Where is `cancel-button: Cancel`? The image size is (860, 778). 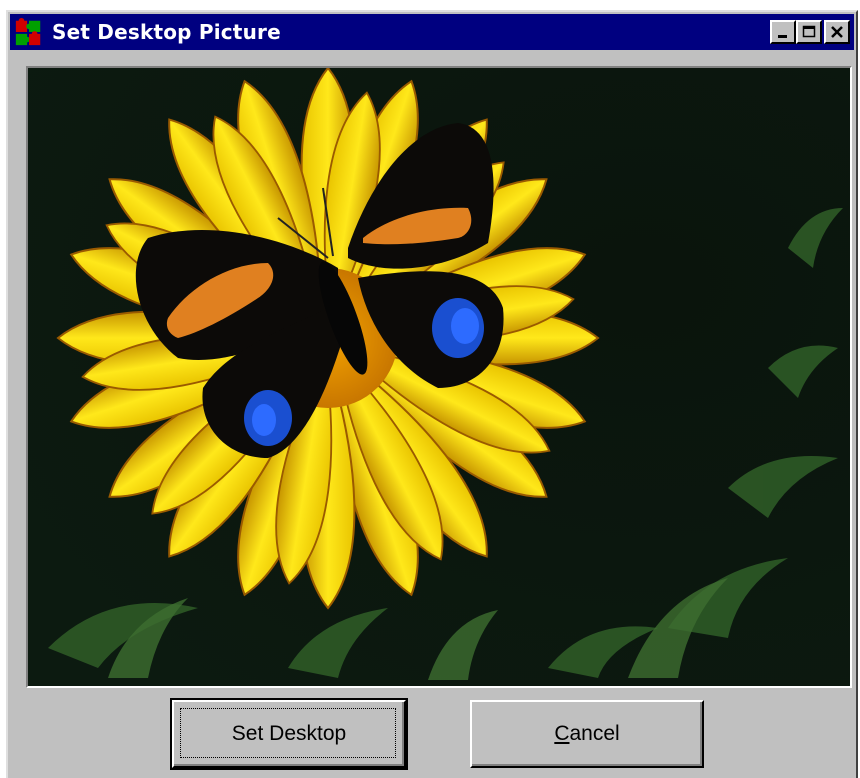 cancel-button: Cancel is located at coordinates (587, 734).